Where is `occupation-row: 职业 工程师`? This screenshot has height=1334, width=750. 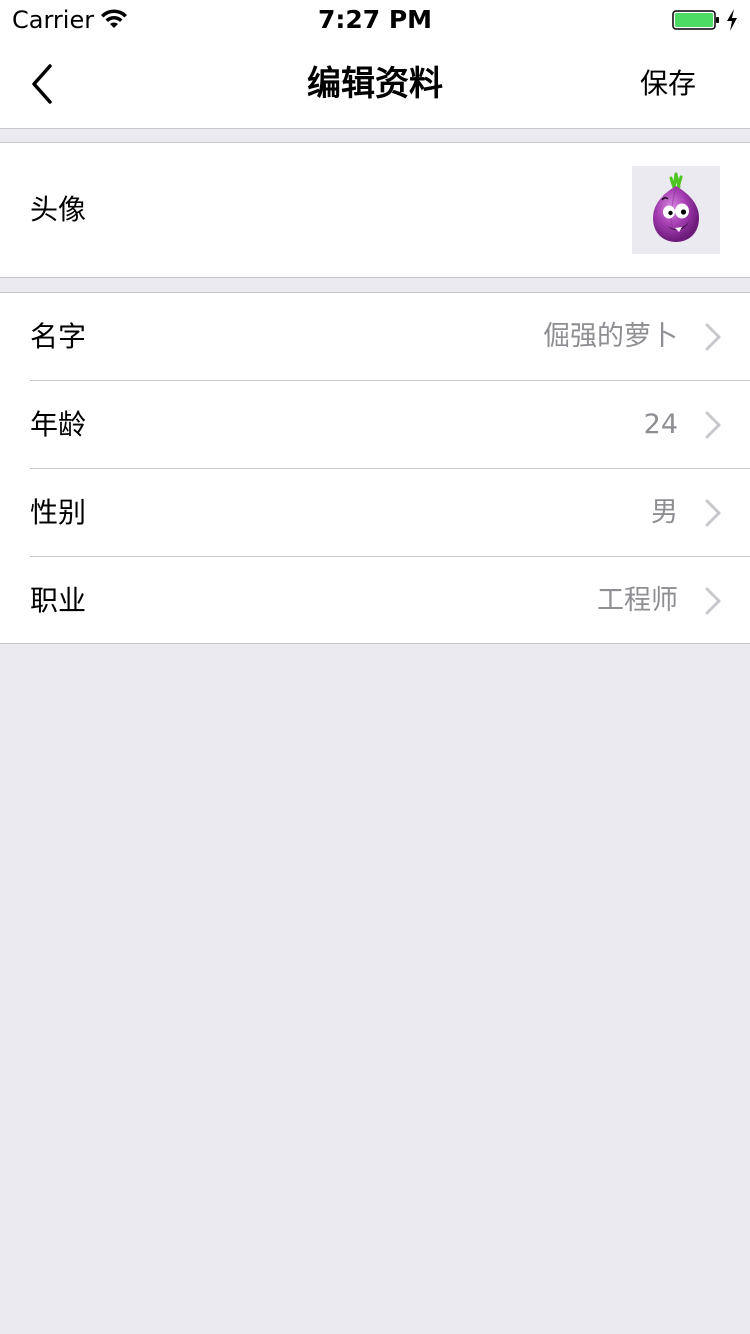 occupation-row: 职业 工程师 is located at coordinates (375, 601).